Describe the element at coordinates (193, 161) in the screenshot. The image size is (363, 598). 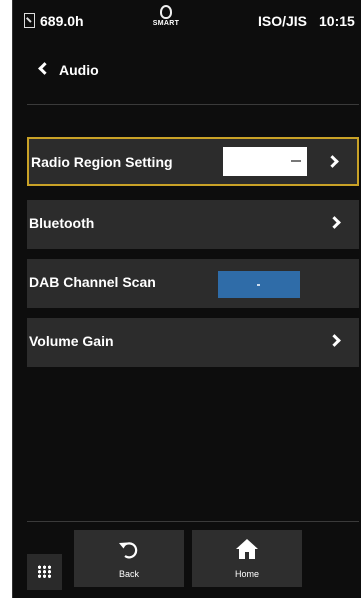
I see `menu-item-radio-region-setting: Radio Region Setting` at that location.